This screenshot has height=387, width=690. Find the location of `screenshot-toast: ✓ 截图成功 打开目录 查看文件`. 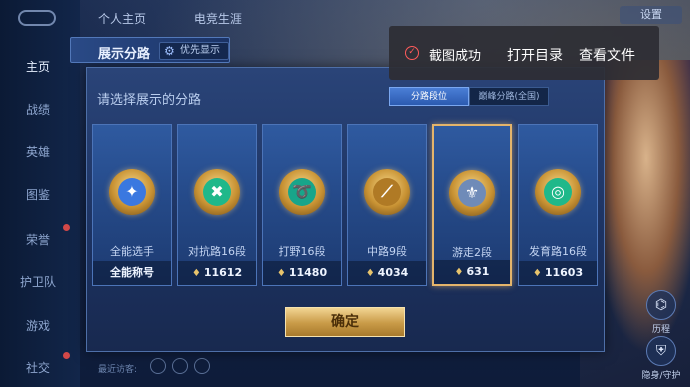

screenshot-toast: ✓ 截图成功 打开目录 查看文件 is located at coordinates (524, 53).